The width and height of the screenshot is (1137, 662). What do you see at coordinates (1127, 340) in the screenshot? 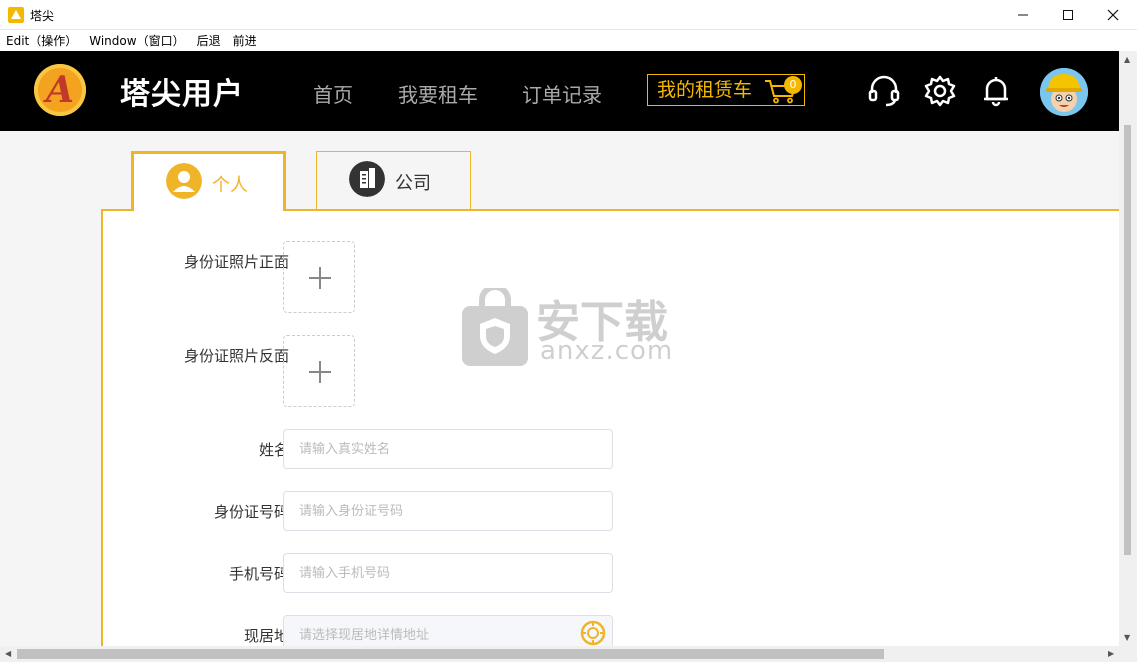
I see `vertical-scroll-thumb` at bounding box center [1127, 340].